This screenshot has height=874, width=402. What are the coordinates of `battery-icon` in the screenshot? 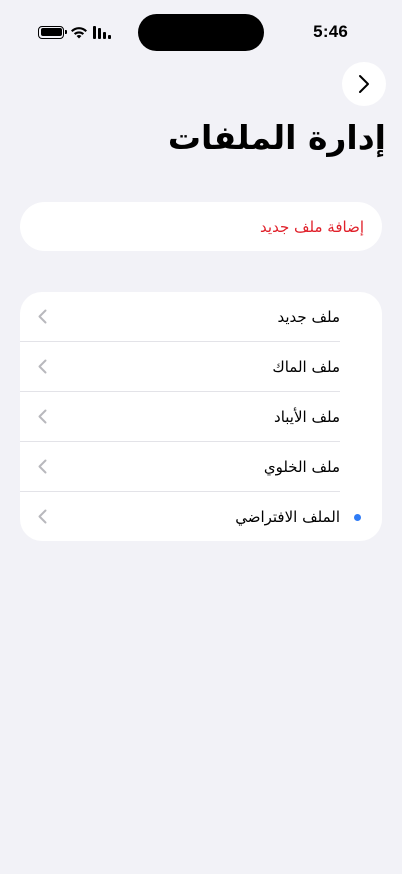 It's located at (52, 32).